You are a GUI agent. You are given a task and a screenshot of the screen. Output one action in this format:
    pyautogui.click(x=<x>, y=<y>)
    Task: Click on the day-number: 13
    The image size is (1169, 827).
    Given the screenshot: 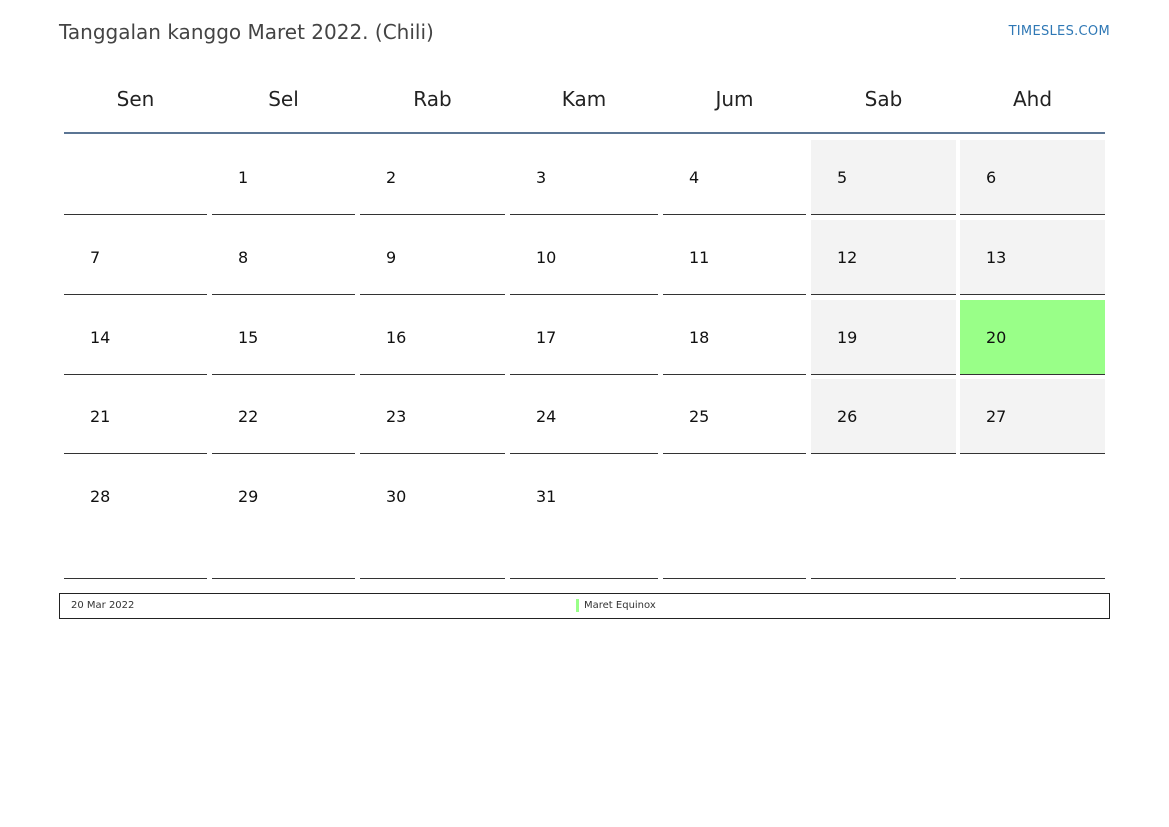 What is the action you would take?
    pyautogui.click(x=996, y=257)
    